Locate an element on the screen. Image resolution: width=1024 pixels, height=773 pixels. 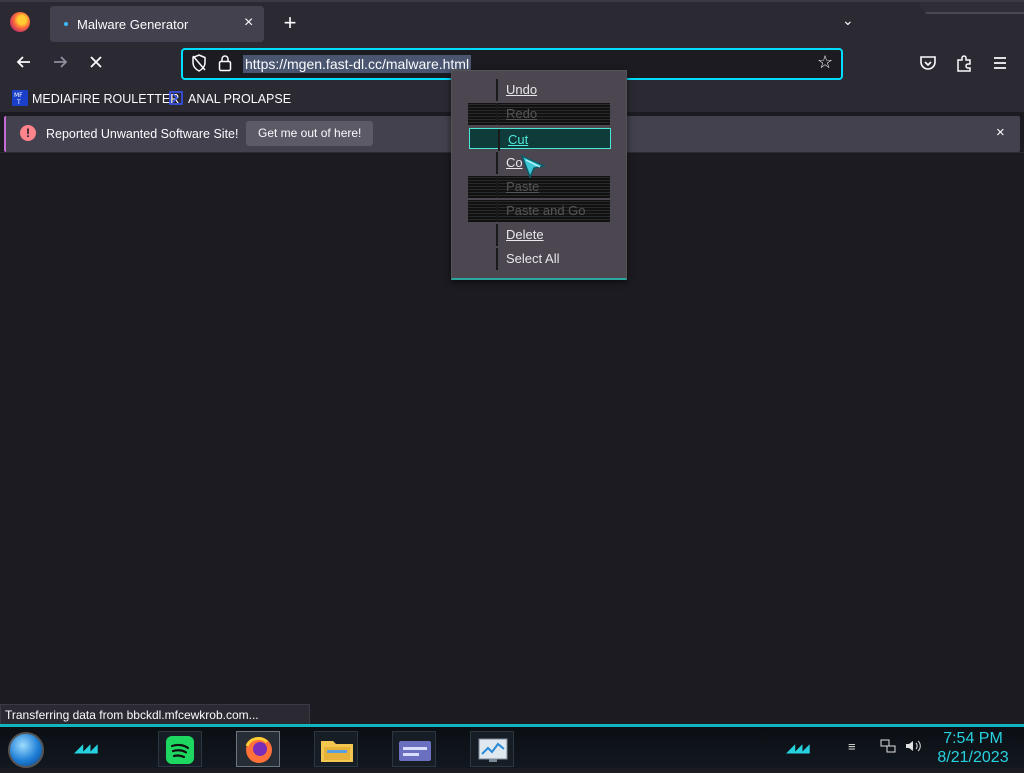
menu-item-paste: Paste is located at coordinates (539, 187).